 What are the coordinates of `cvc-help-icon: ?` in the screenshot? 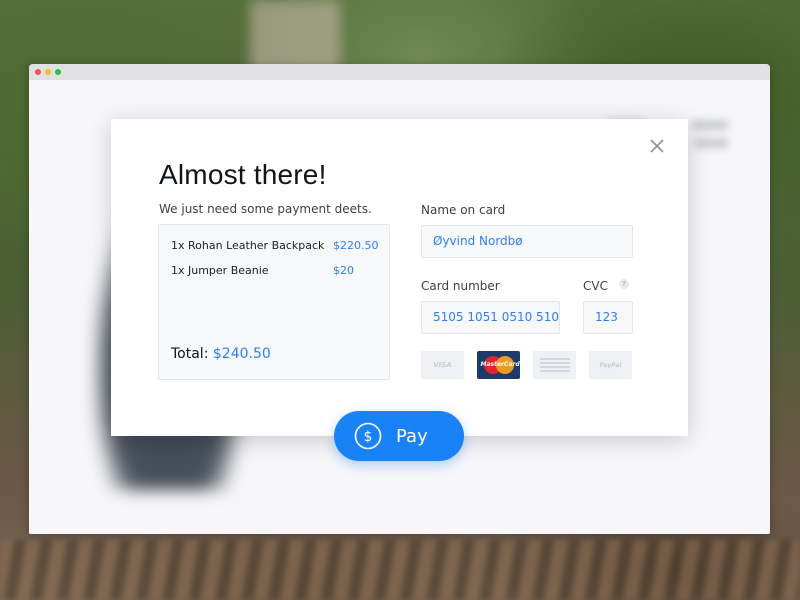 It's located at (624, 284).